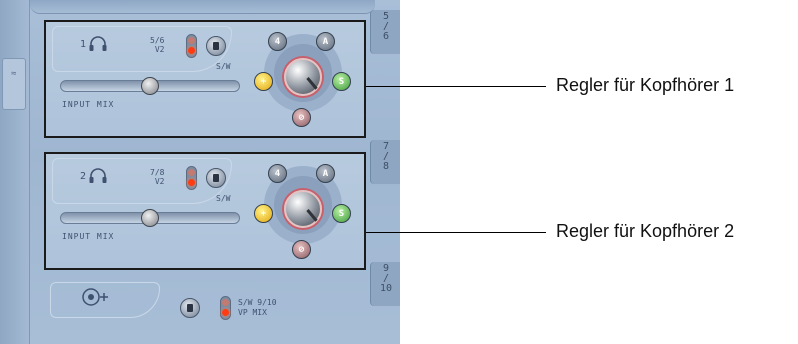 The height and width of the screenshot is (344, 798). What do you see at coordinates (190, 308) in the screenshot?
I see `output-source-button` at bounding box center [190, 308].